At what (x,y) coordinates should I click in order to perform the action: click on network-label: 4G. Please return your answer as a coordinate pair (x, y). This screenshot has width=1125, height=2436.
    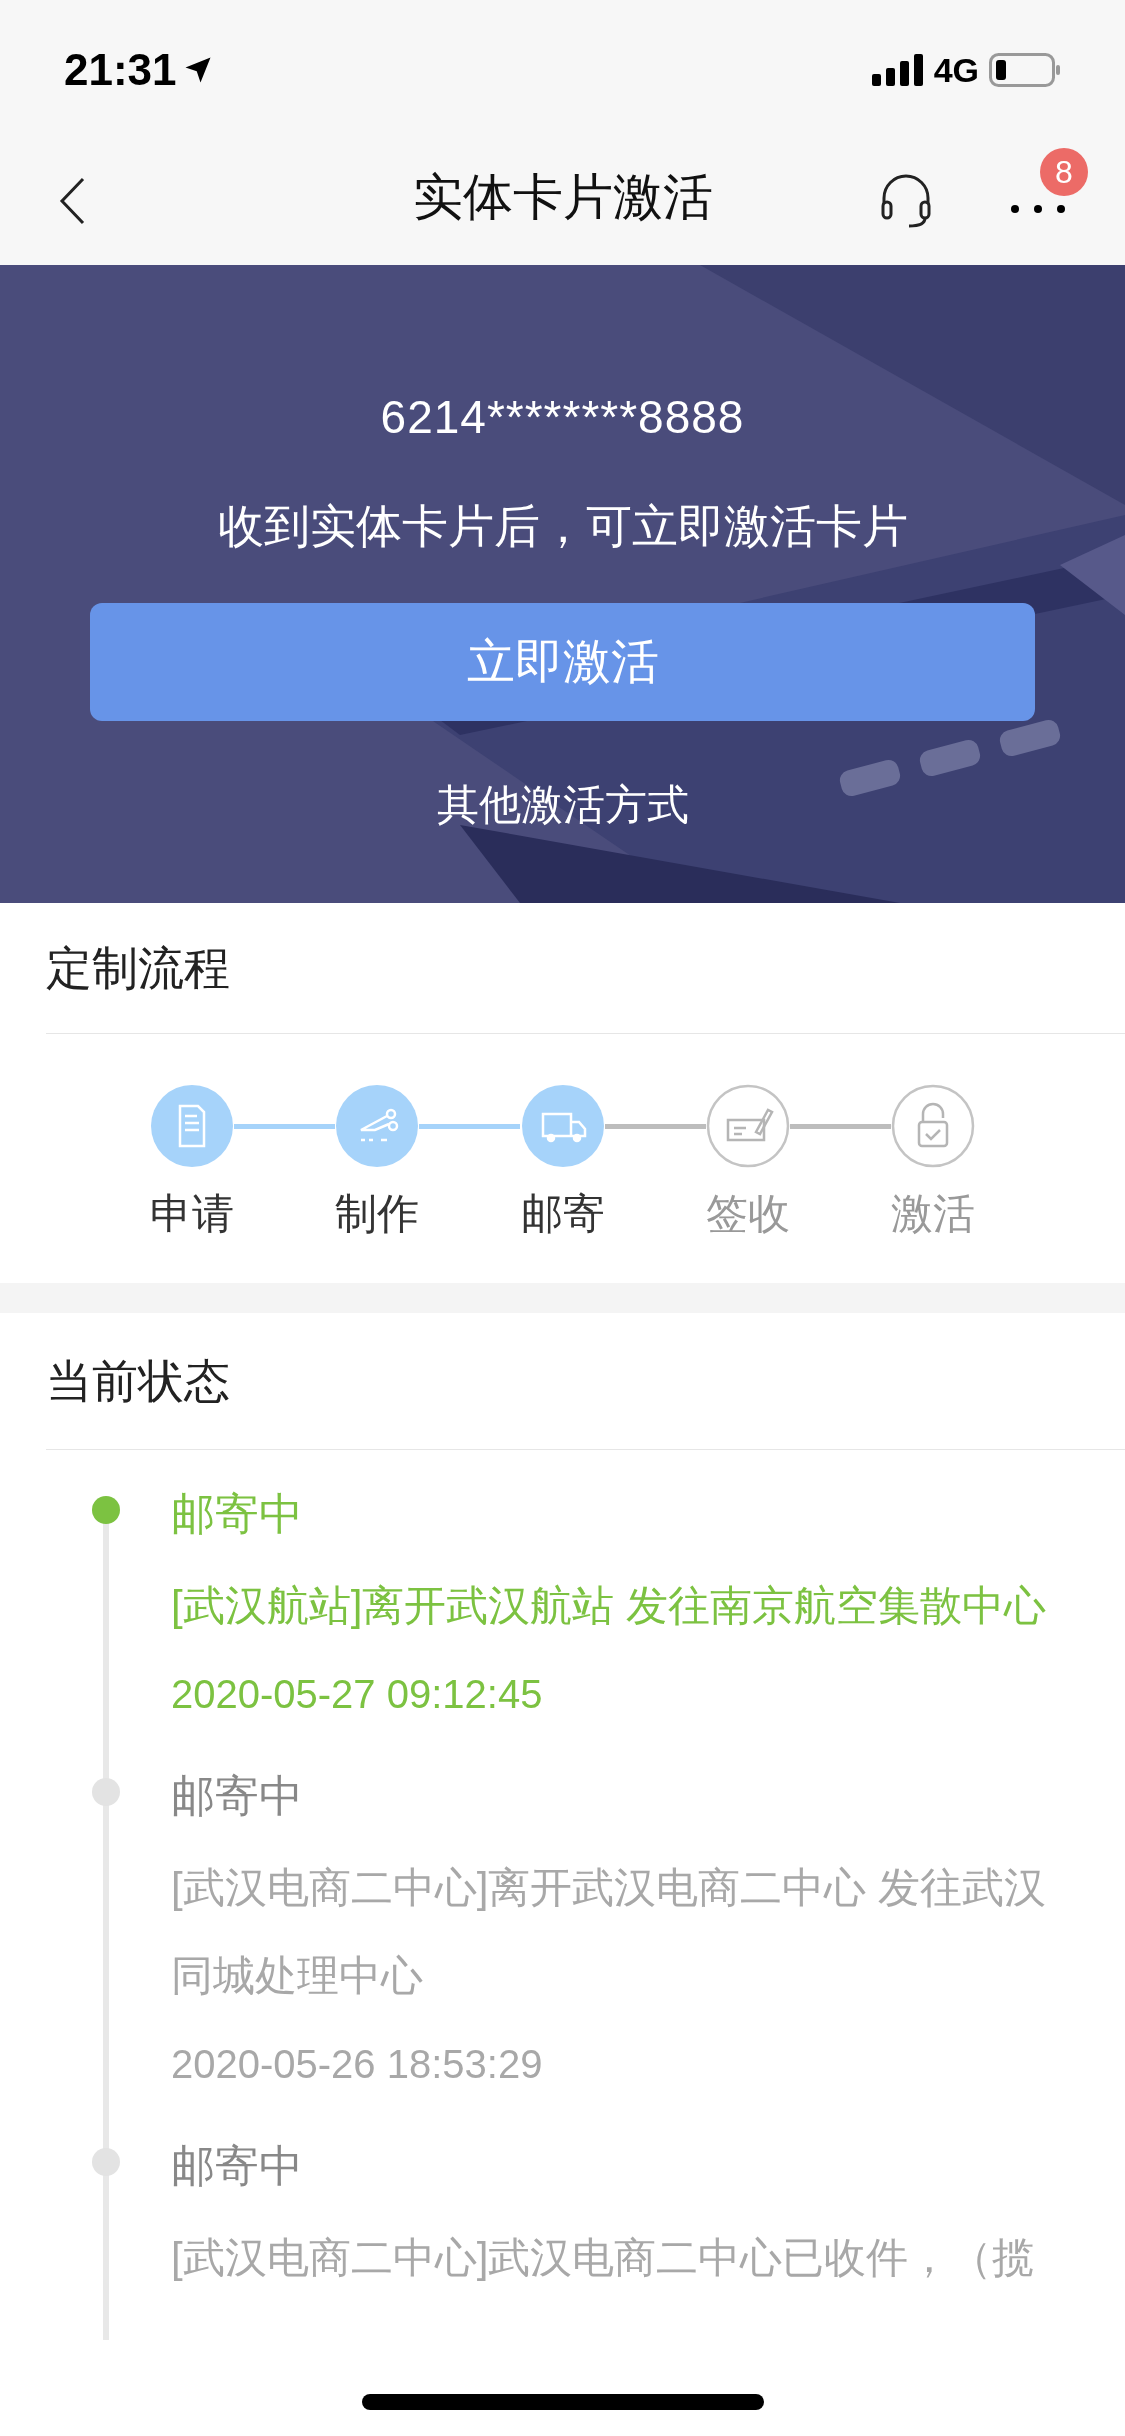
    Looking at the image, I should click on (956, 70).